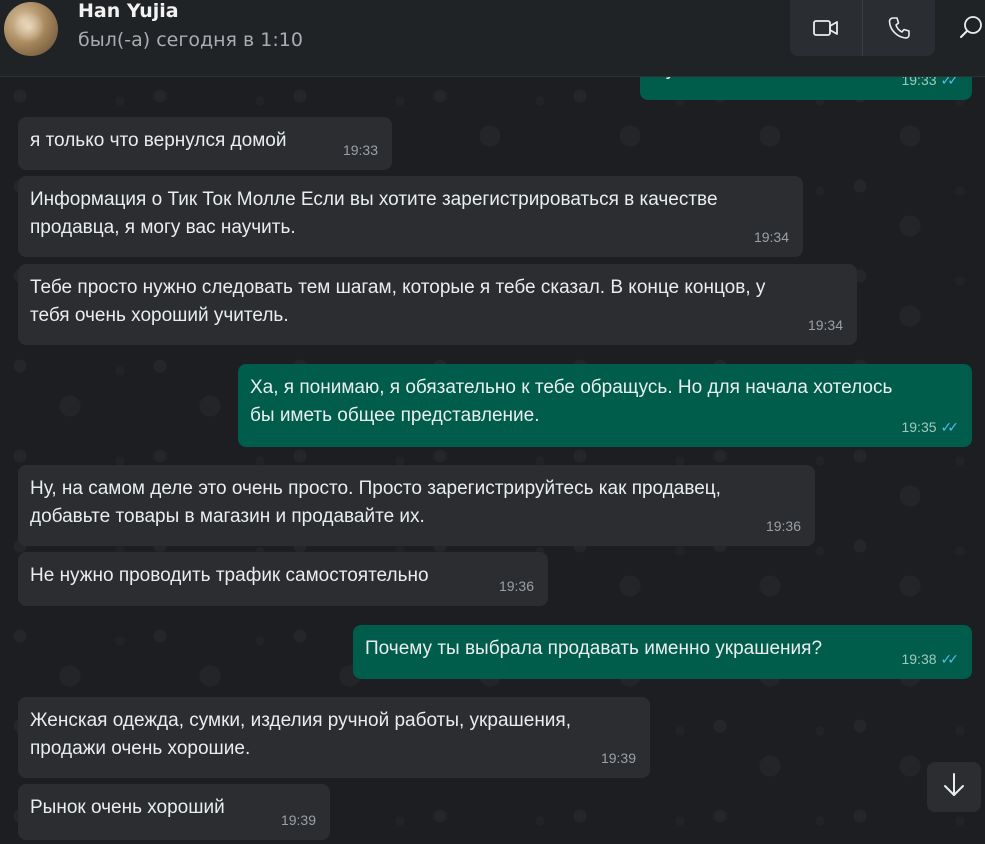  I want to click on message-bubble-incoming: я только что вернулся домой 19:33, so click(205, 143).